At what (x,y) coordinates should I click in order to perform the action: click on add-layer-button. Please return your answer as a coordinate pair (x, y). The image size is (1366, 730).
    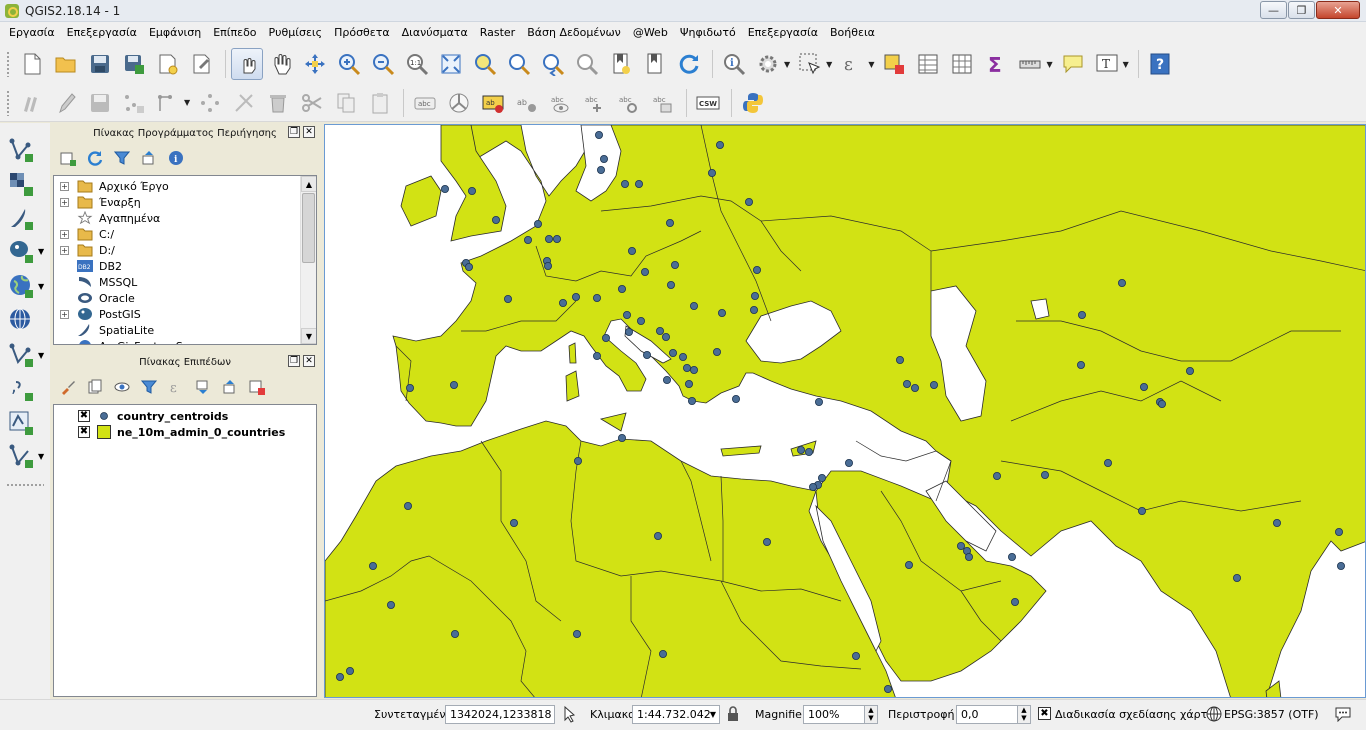
    Looking at the image, I should click on (68, 158).